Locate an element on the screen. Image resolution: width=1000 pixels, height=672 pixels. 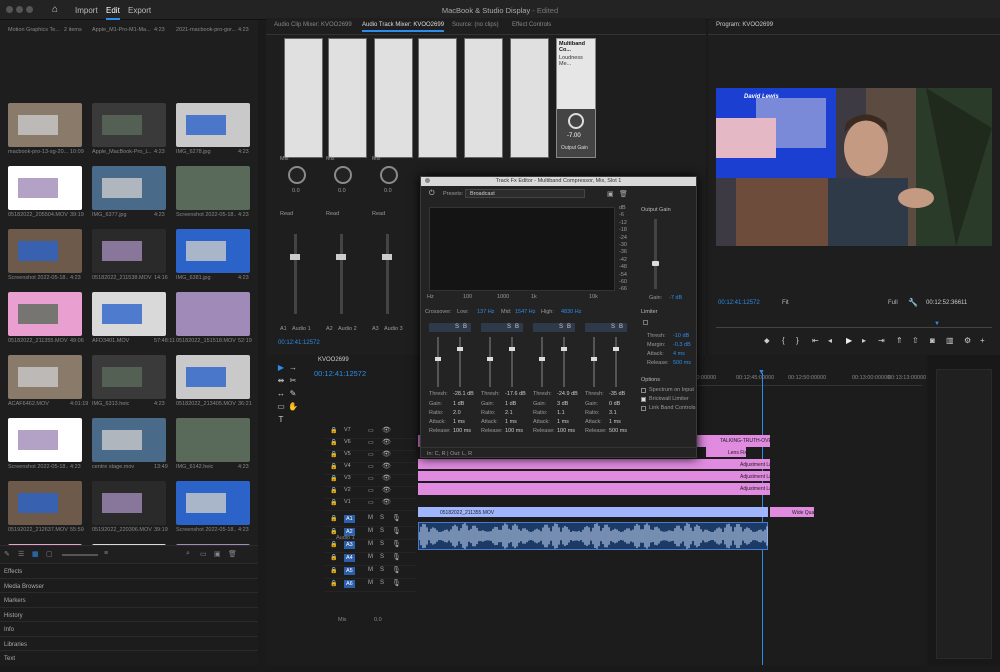
band-bypass-button: B is located at coordinates (517, 327).